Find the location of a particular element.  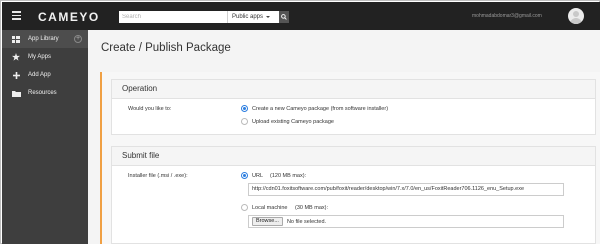

url-radio is located at coordinates (244, 175).